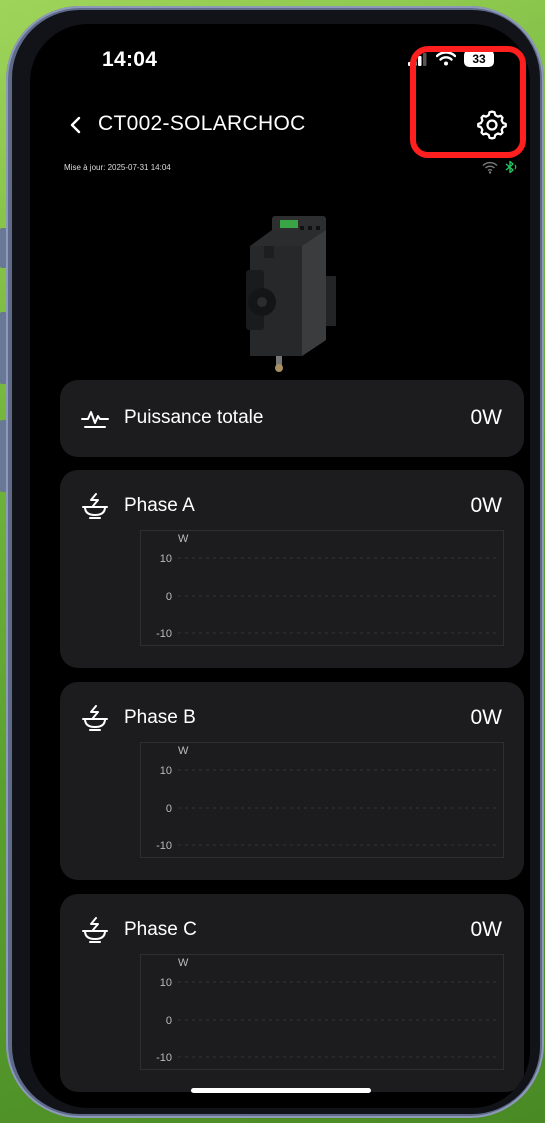 The width and height of the screenshot is (545, 1123). I want to click on status-time: 14:04, so click(130, 59).